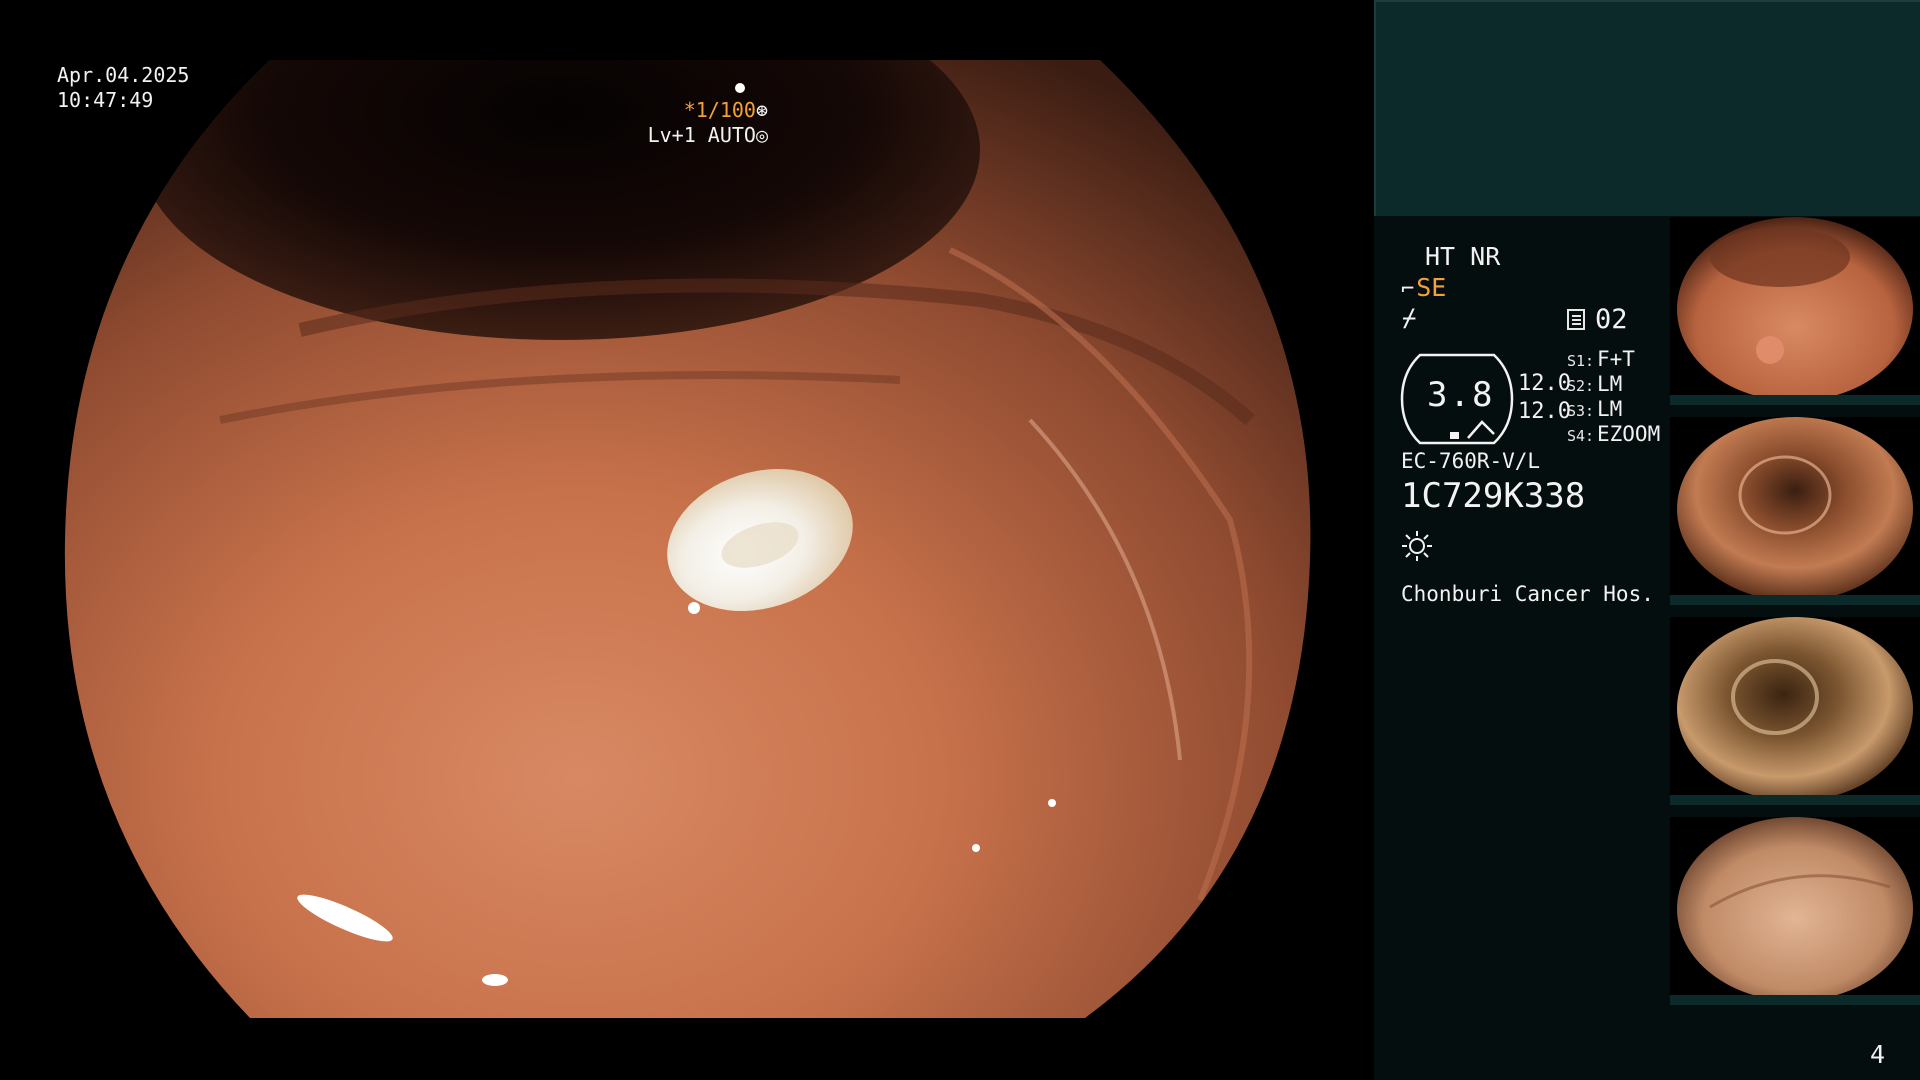 The height and width of the screenshot is (1080, 1920). Describe the element at coordinates (1616, 359) in the screenshot. I see `switch-1-value: F+T` at that location.